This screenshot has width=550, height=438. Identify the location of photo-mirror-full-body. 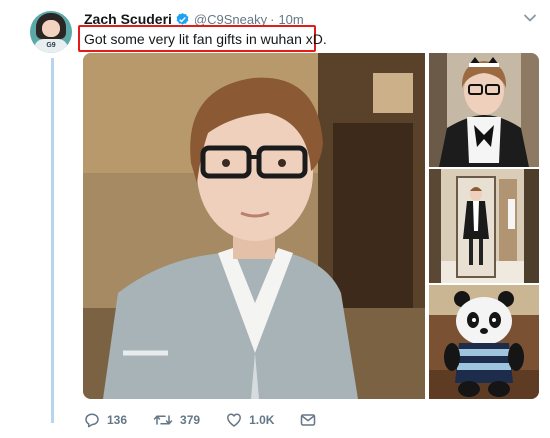
(484, 226).